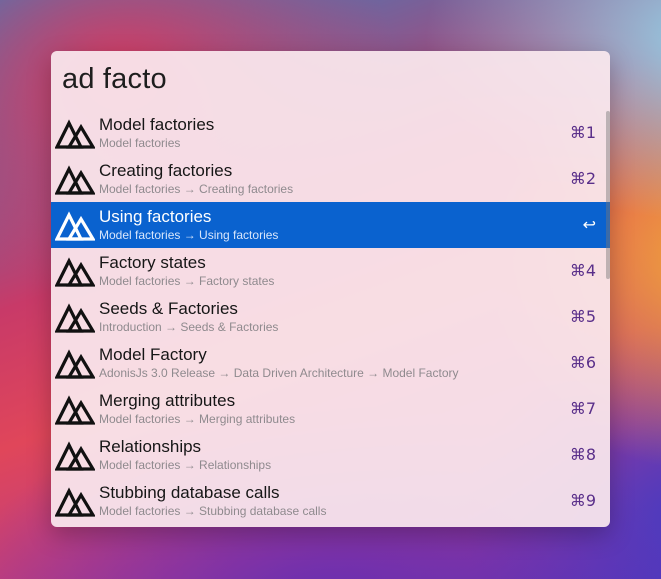  Describe the element at coordinates (582, 178) in the screenshot. I see `result-shortcut: ⌘2` at that location.